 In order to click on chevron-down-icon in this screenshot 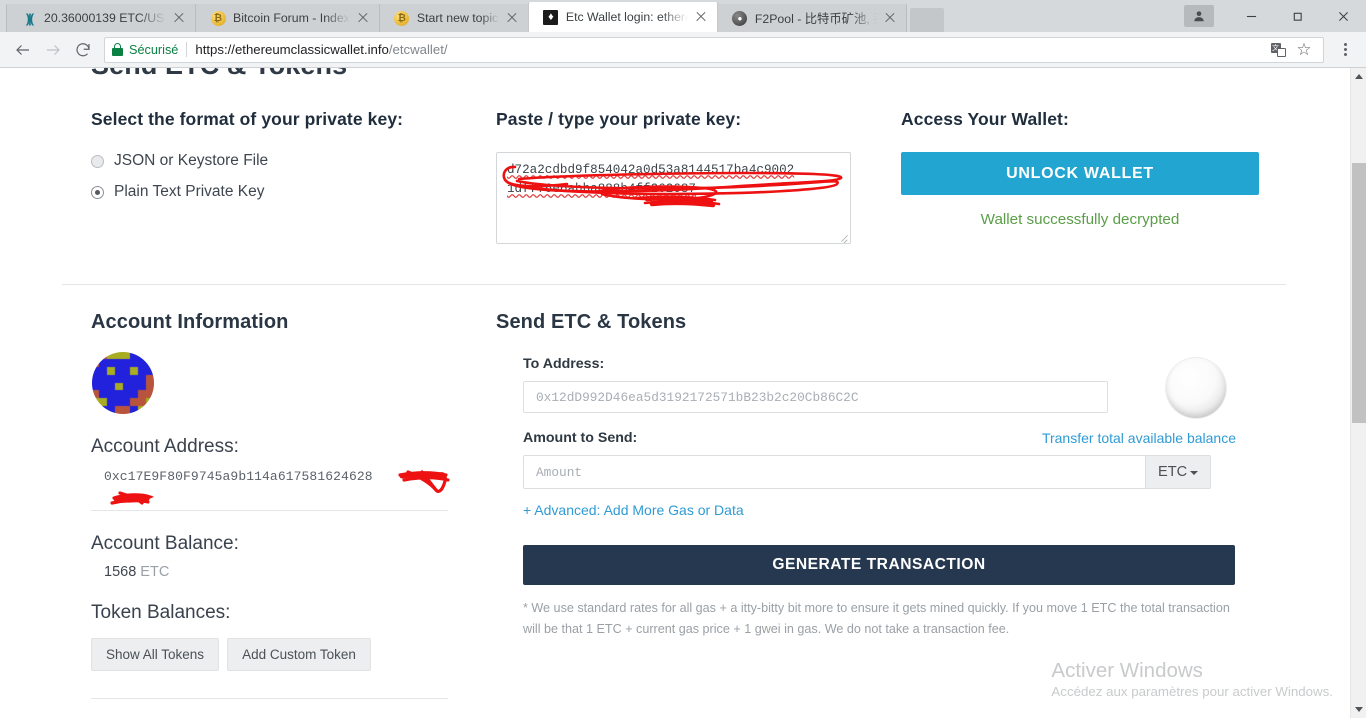, I will do `click(1194, 473)`.